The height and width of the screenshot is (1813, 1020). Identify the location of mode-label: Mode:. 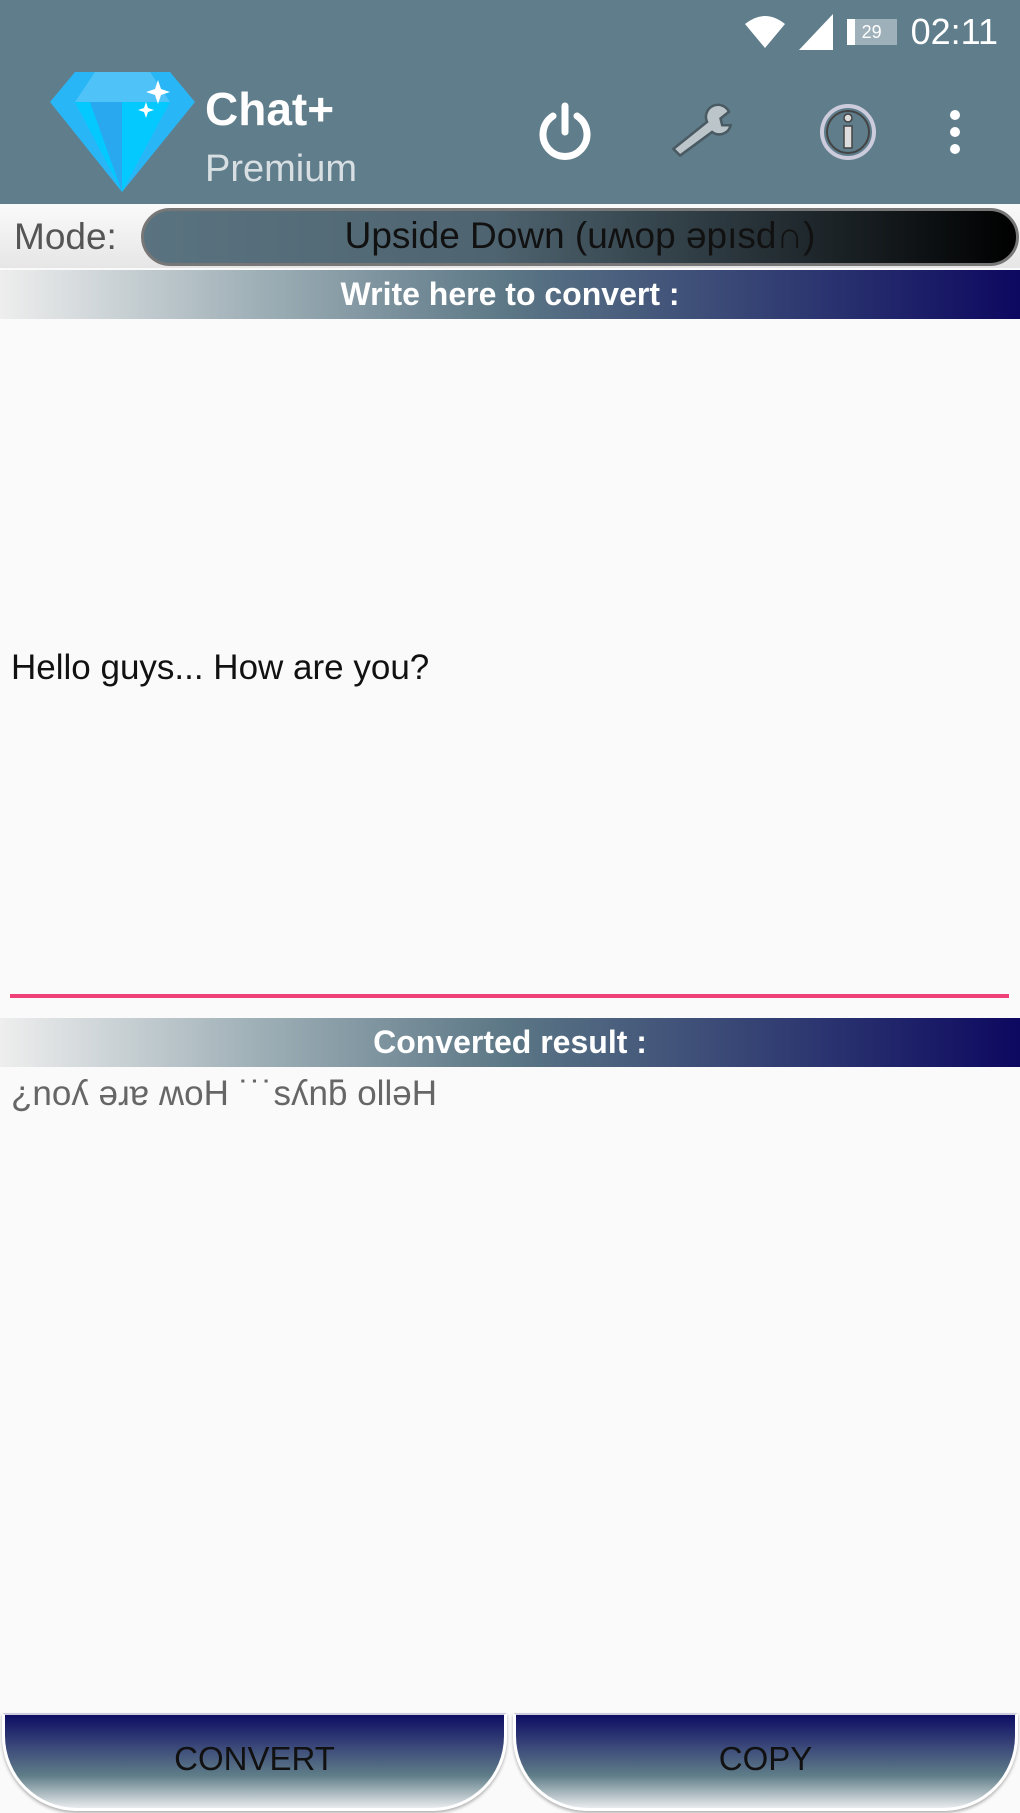
(65, 236).